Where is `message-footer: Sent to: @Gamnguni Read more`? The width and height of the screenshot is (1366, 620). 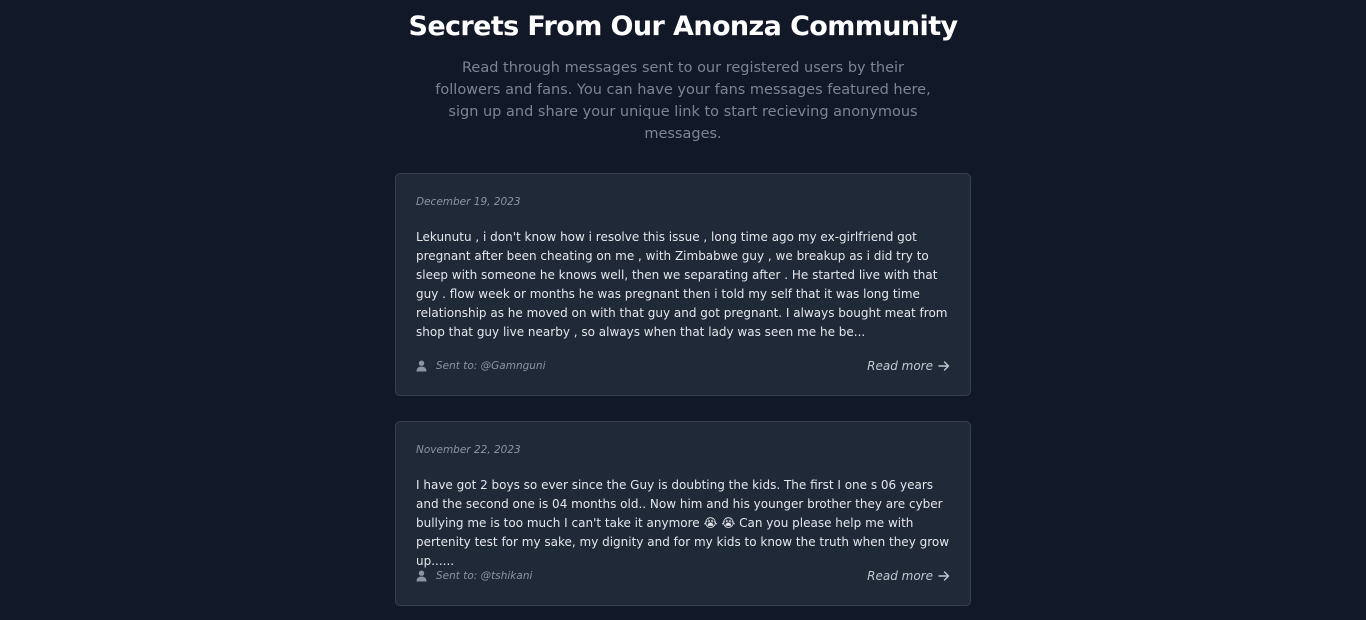
message-footer: Sent to: @Gamnguni Read more is located at coordinates (683, 366).